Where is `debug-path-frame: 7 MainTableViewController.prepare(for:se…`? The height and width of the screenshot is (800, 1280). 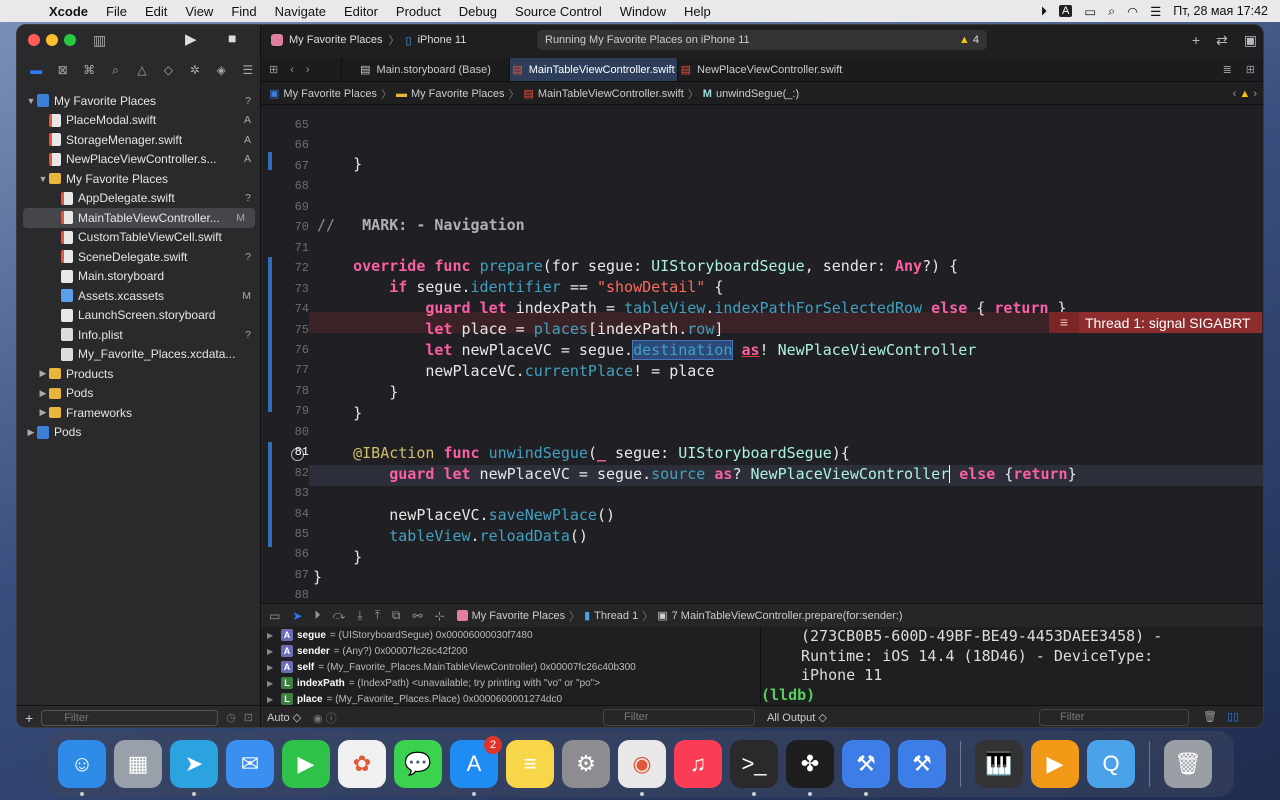
debug-path-frame: 7 MainTableViewController.prepare(for:se… is located at coordinates (787, 616).